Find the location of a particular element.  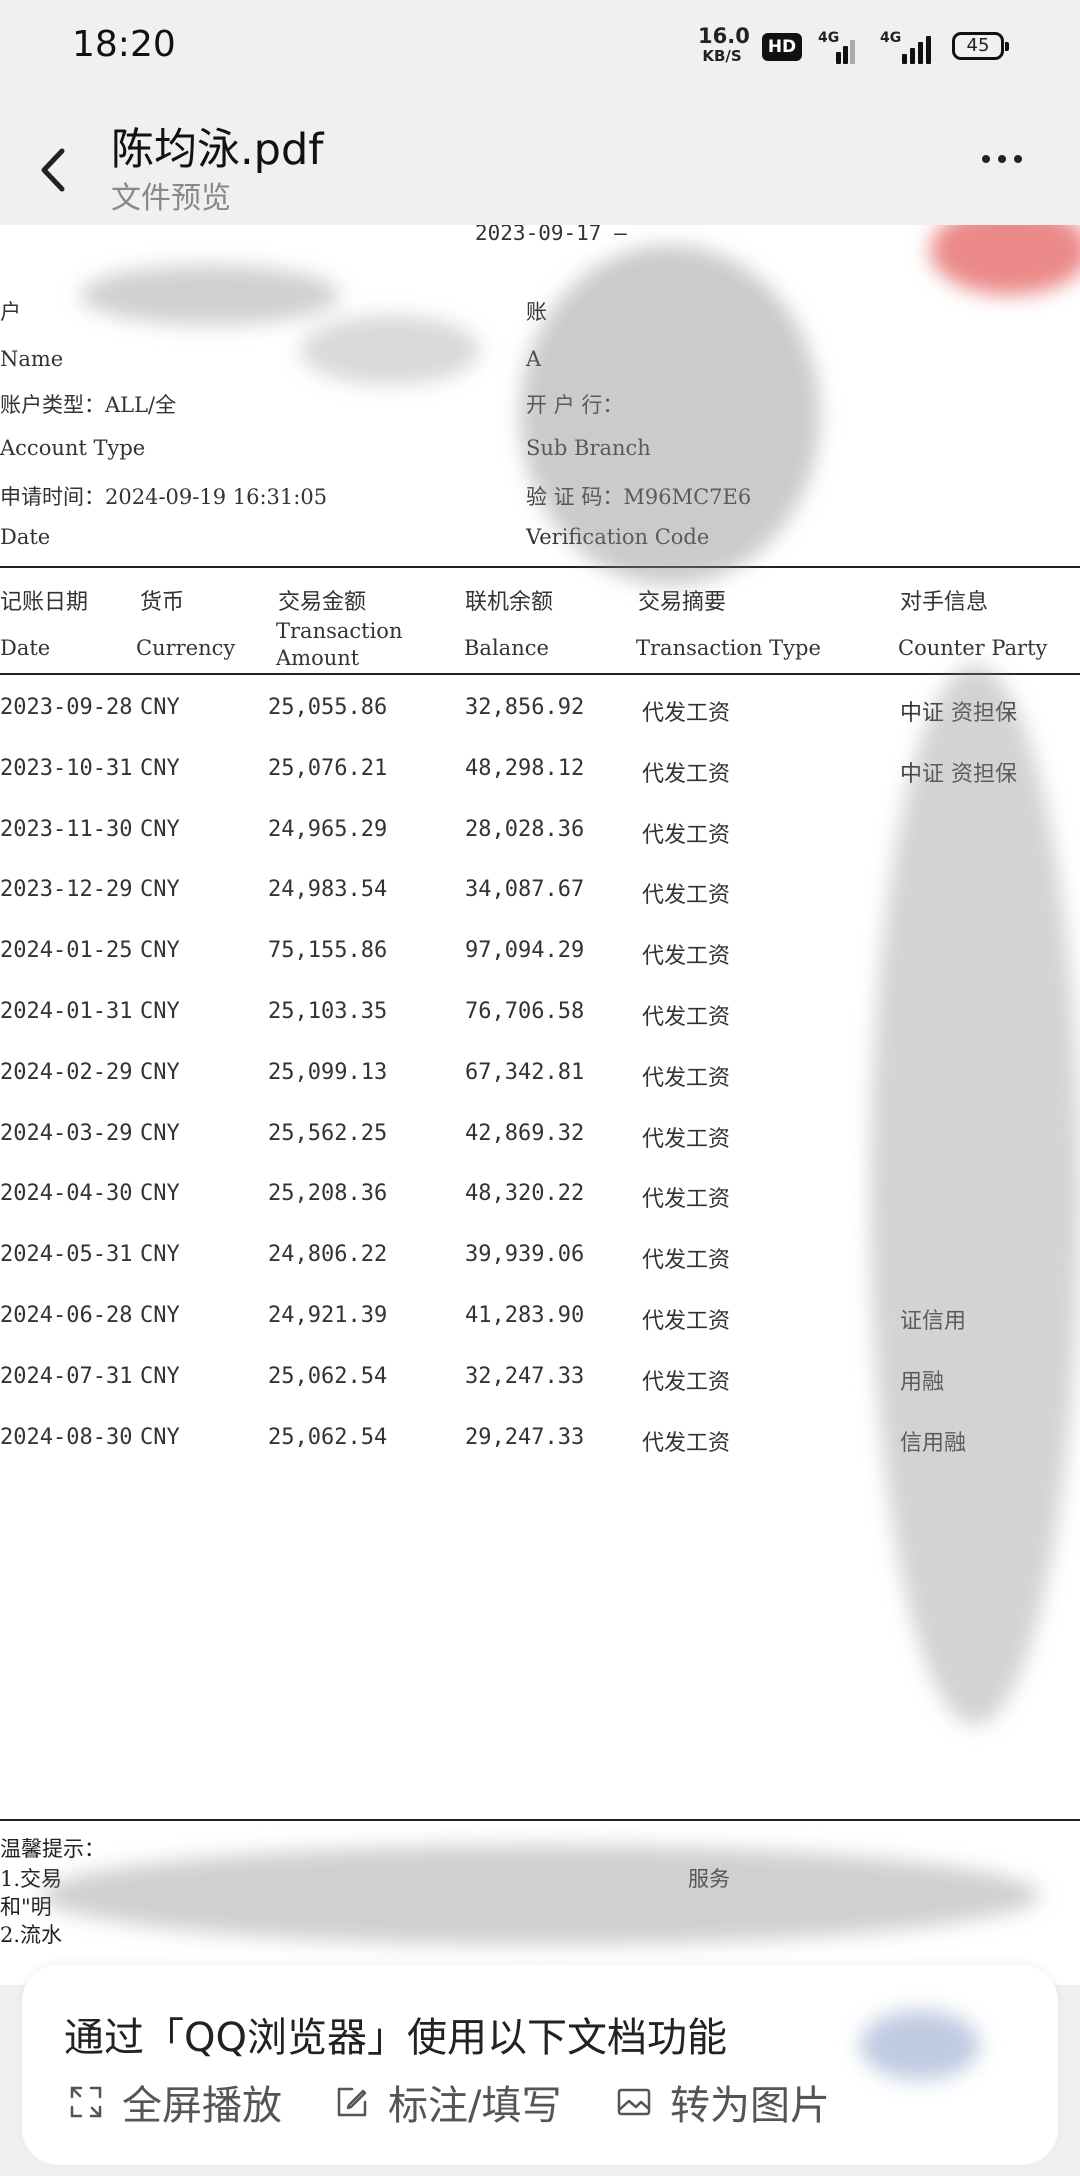

info-date-en: Date is located at coordinates (25, 537).